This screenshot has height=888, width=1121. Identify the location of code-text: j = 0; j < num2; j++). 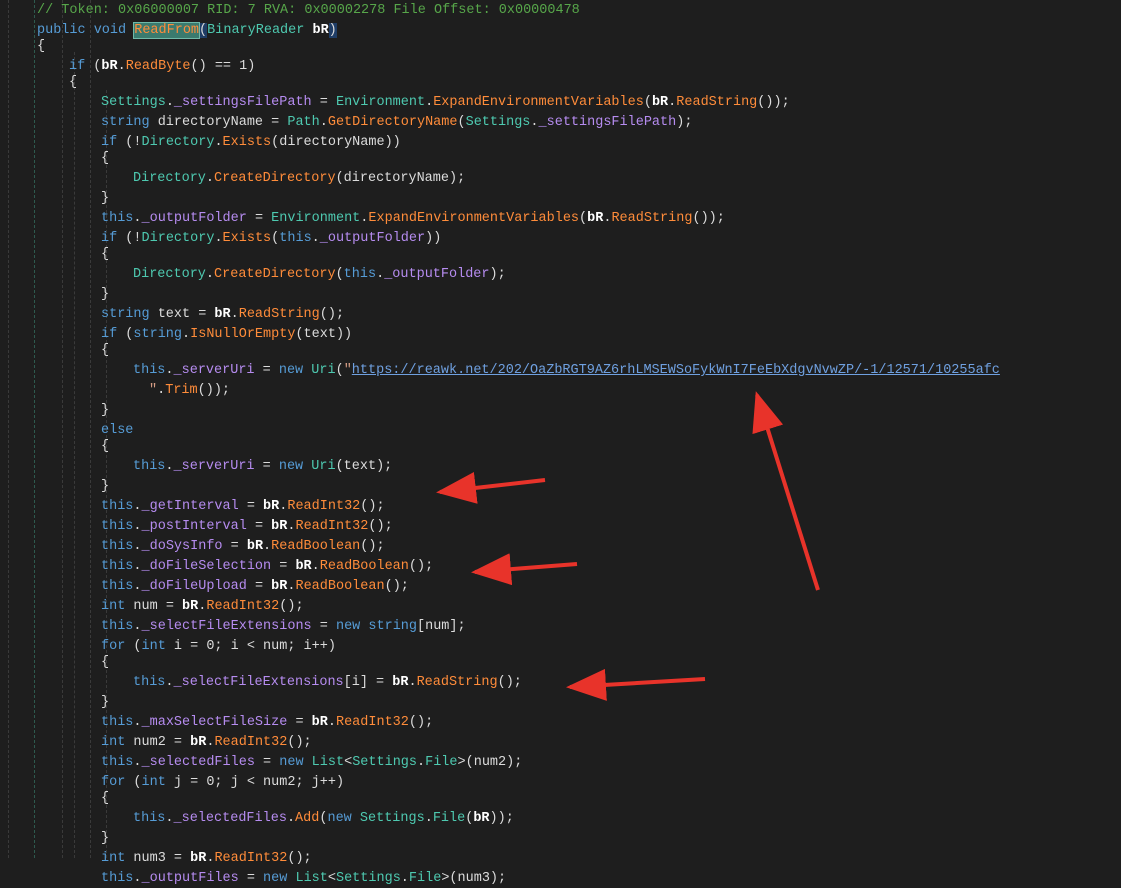
(255, 782).